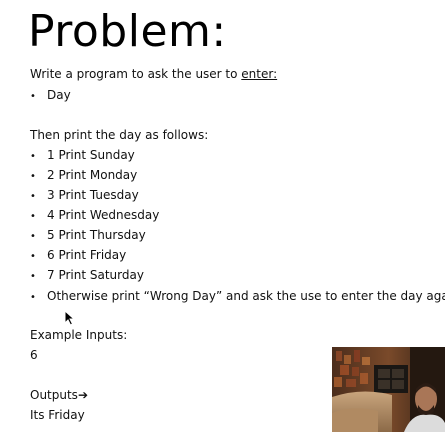 This screenshot has height=432, width=445. I want to click on rule-item: • 6 Print Friday, so click(78, 256).